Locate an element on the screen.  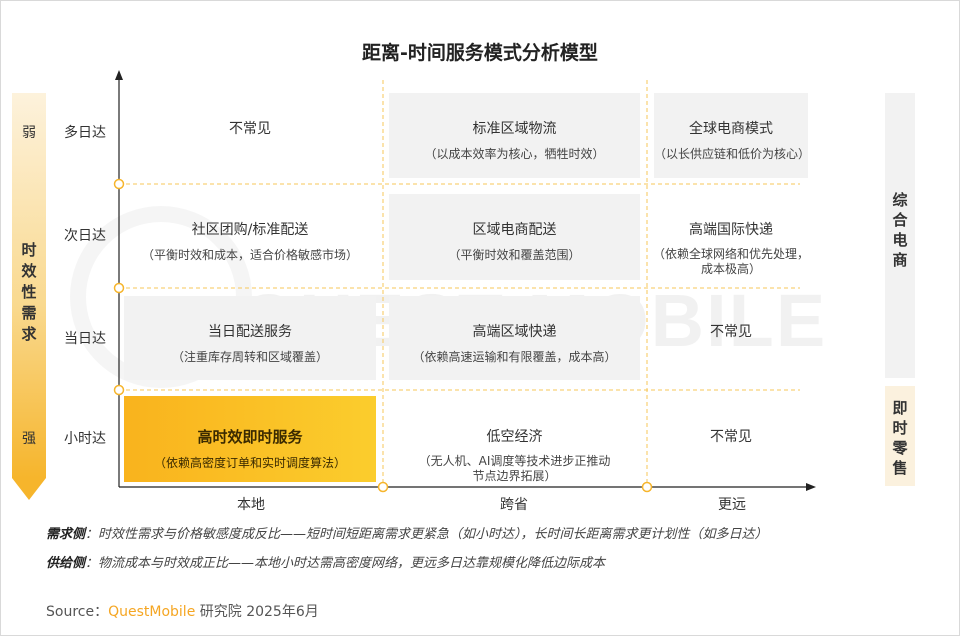
supply-note-text: ：物流成本与时效成正比——本地小时达需高密度网络，更远多日达靠规模化降低边际成本 is located at coordinates (345, 563).